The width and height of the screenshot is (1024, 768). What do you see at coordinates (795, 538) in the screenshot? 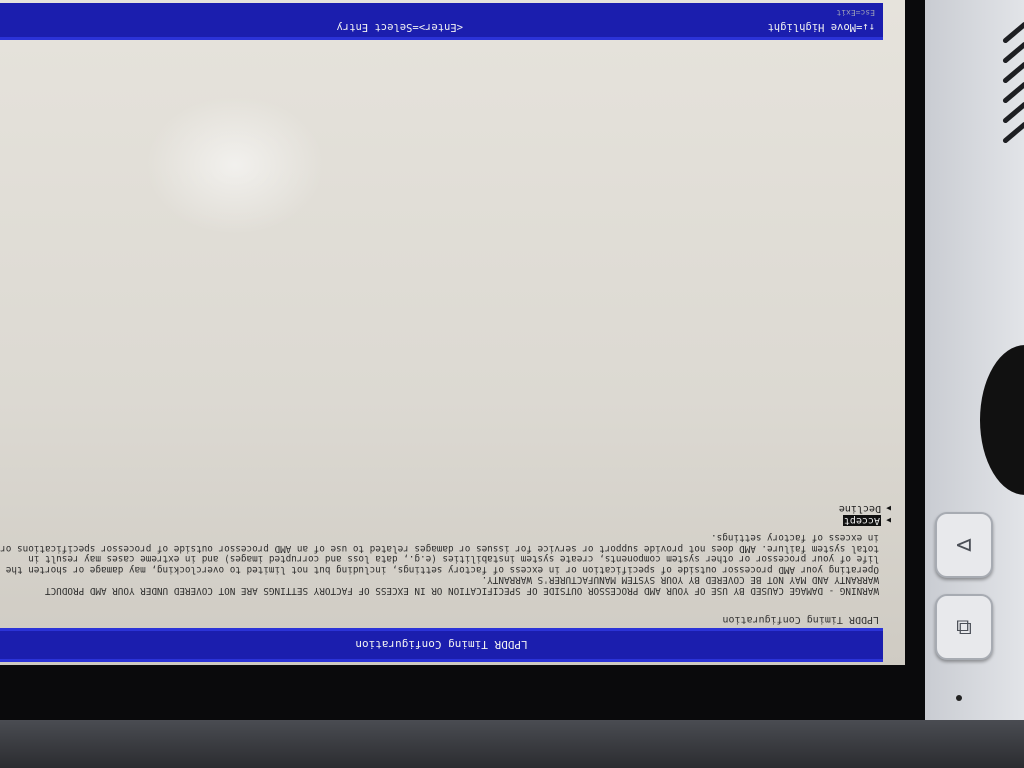
I see `warning-line: in excess of factory settings.` at bounding box center [795, 538].